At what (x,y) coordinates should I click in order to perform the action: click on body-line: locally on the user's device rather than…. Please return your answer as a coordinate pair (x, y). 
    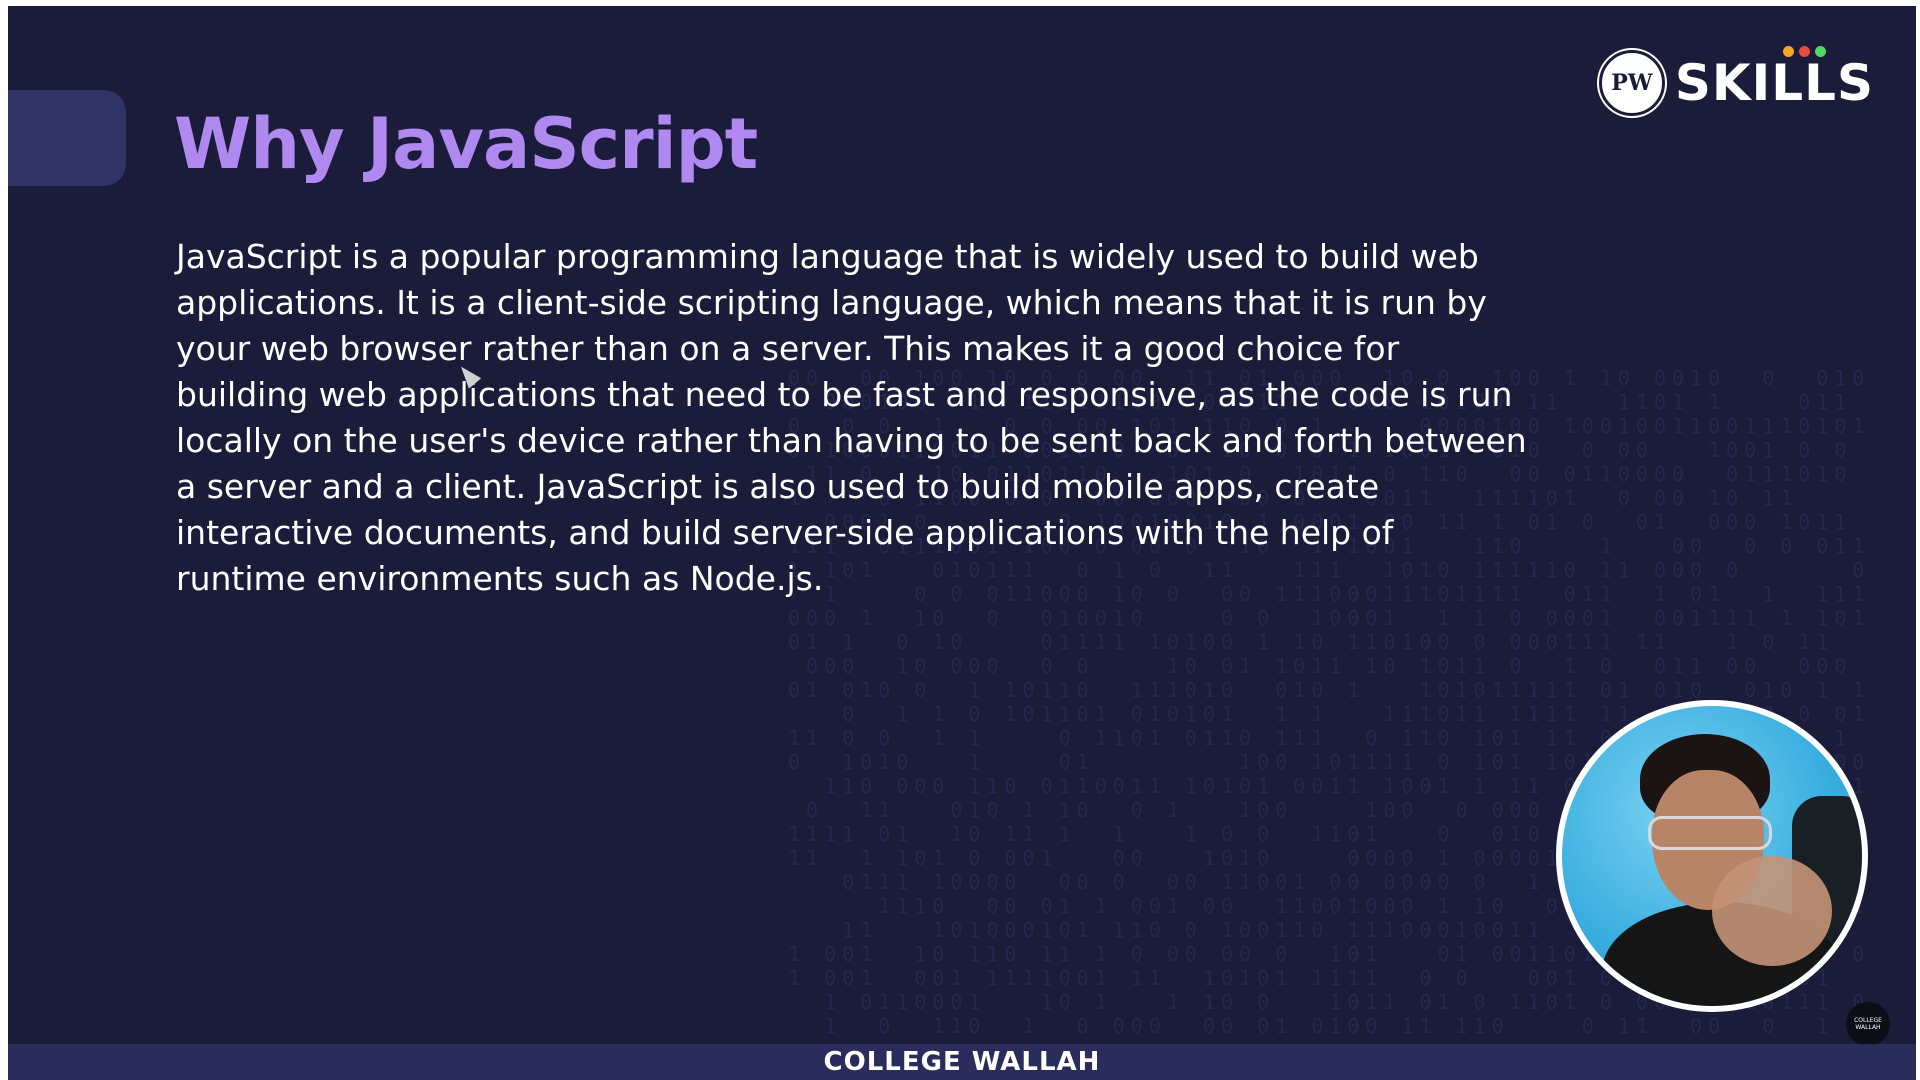
    Looking at the image, I should click on (851, 440).